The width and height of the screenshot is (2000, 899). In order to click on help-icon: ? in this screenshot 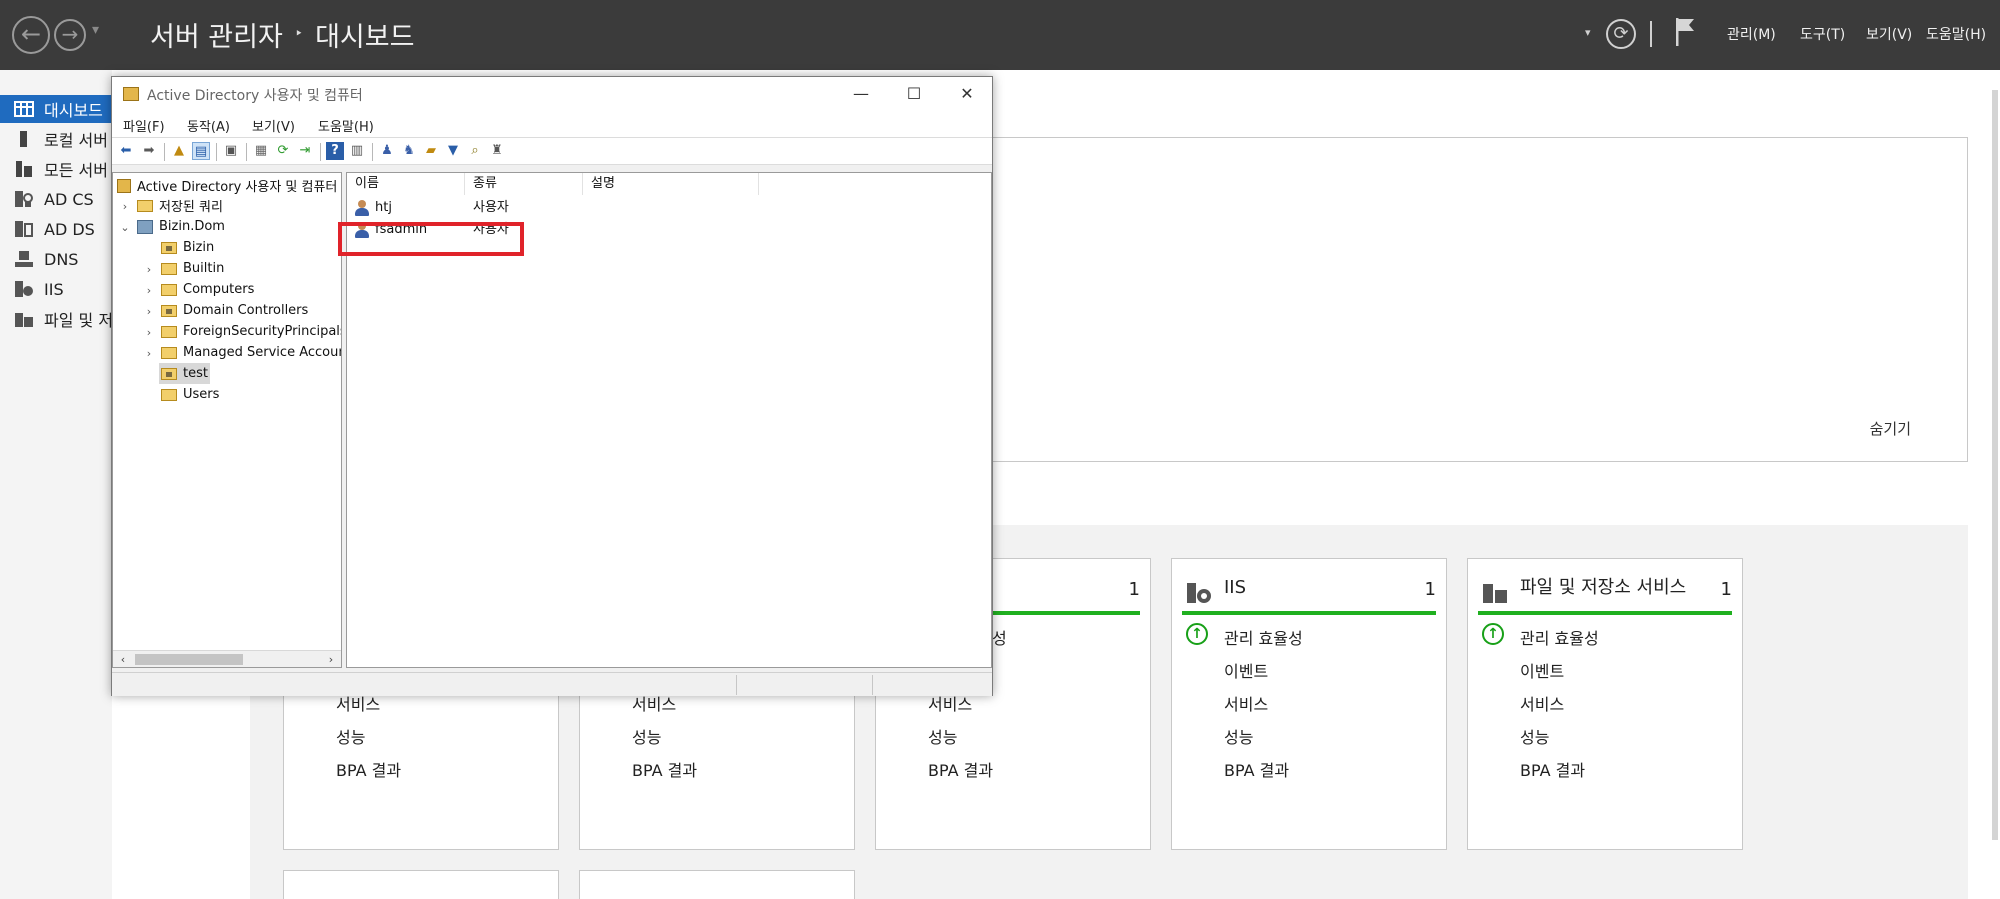, I will do `click(335, 151)`.